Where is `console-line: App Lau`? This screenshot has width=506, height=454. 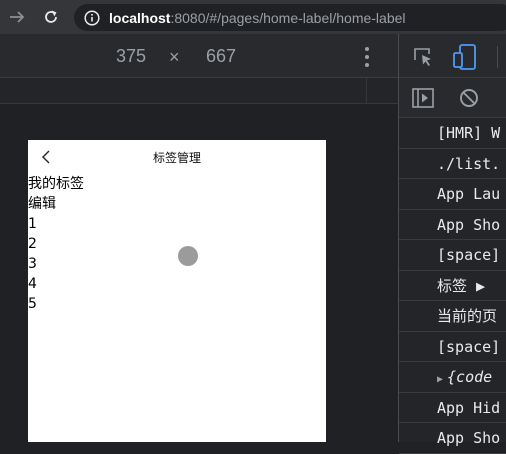 console-line: App Lau is located at coordinates (452, 194).